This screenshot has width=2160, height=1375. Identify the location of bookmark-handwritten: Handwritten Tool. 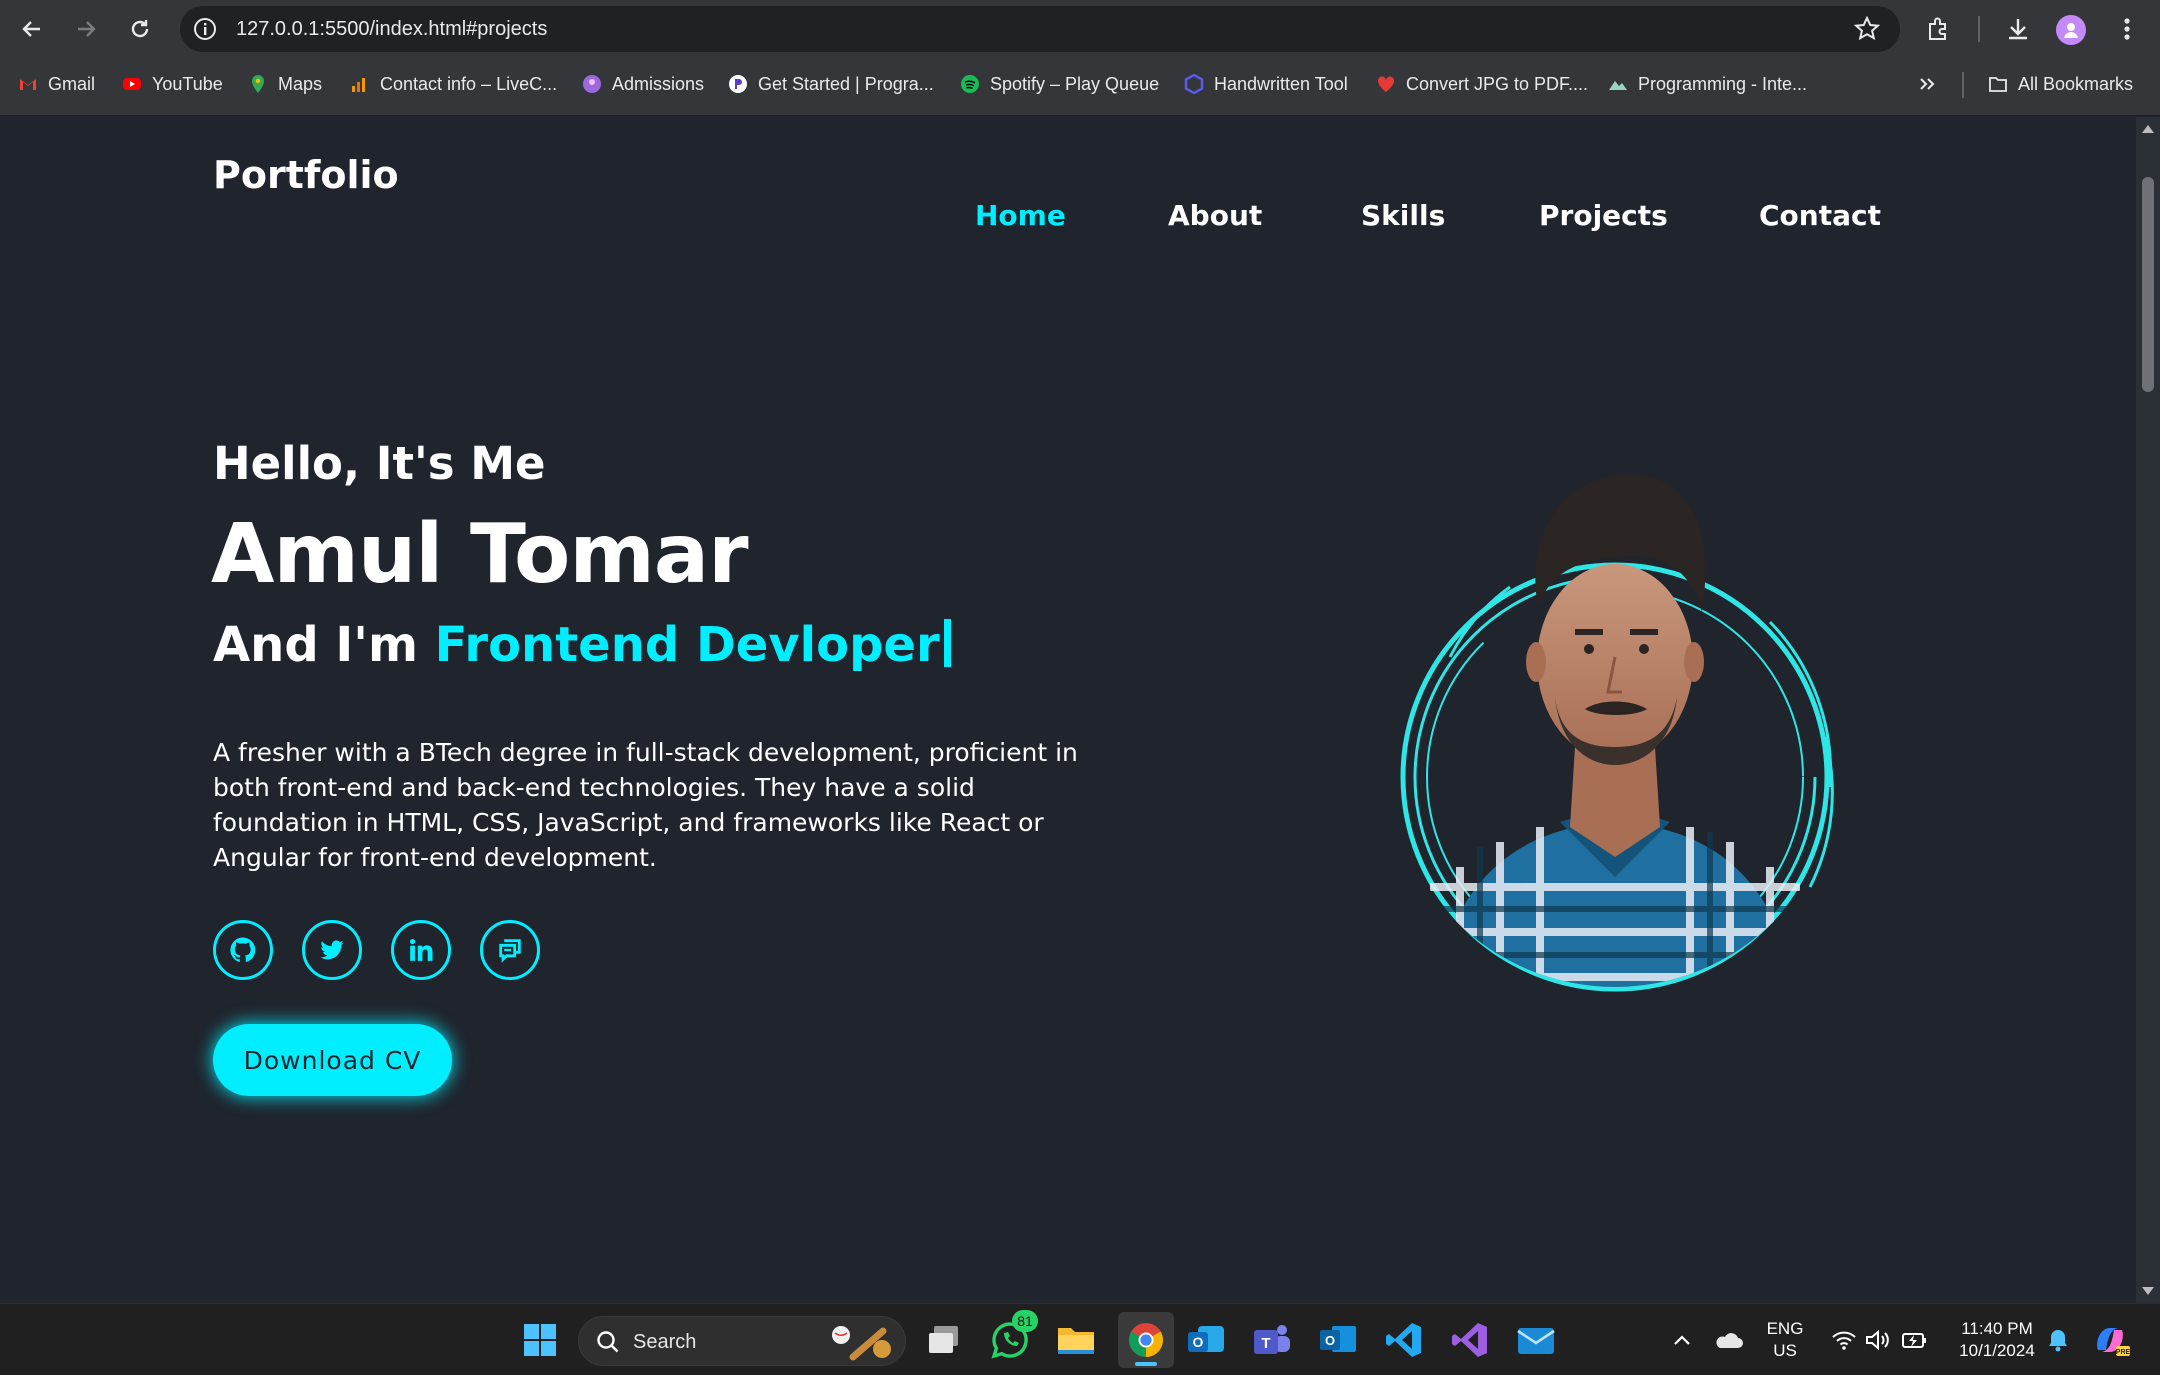
(1266, 84).